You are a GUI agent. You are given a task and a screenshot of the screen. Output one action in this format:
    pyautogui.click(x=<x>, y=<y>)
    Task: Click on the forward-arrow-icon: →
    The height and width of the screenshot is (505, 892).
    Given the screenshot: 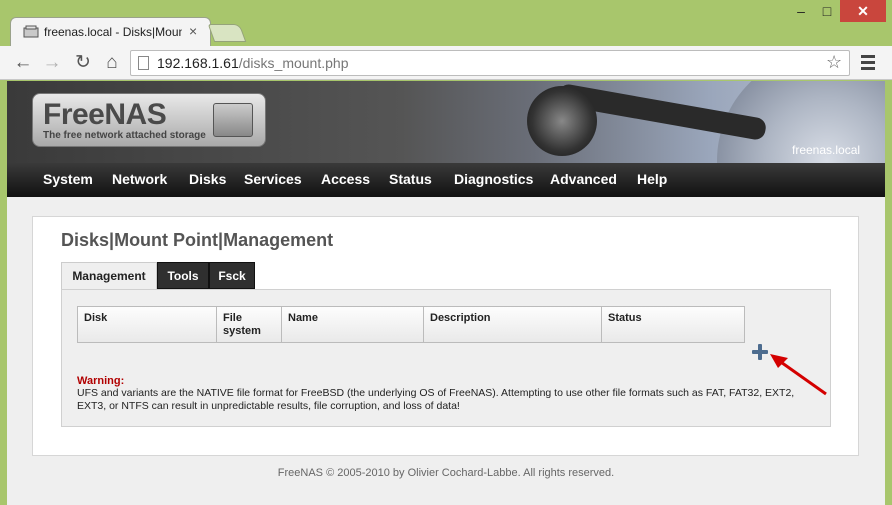 What is the action you would take?
    pyautogui.click(x=52, y=63)
    